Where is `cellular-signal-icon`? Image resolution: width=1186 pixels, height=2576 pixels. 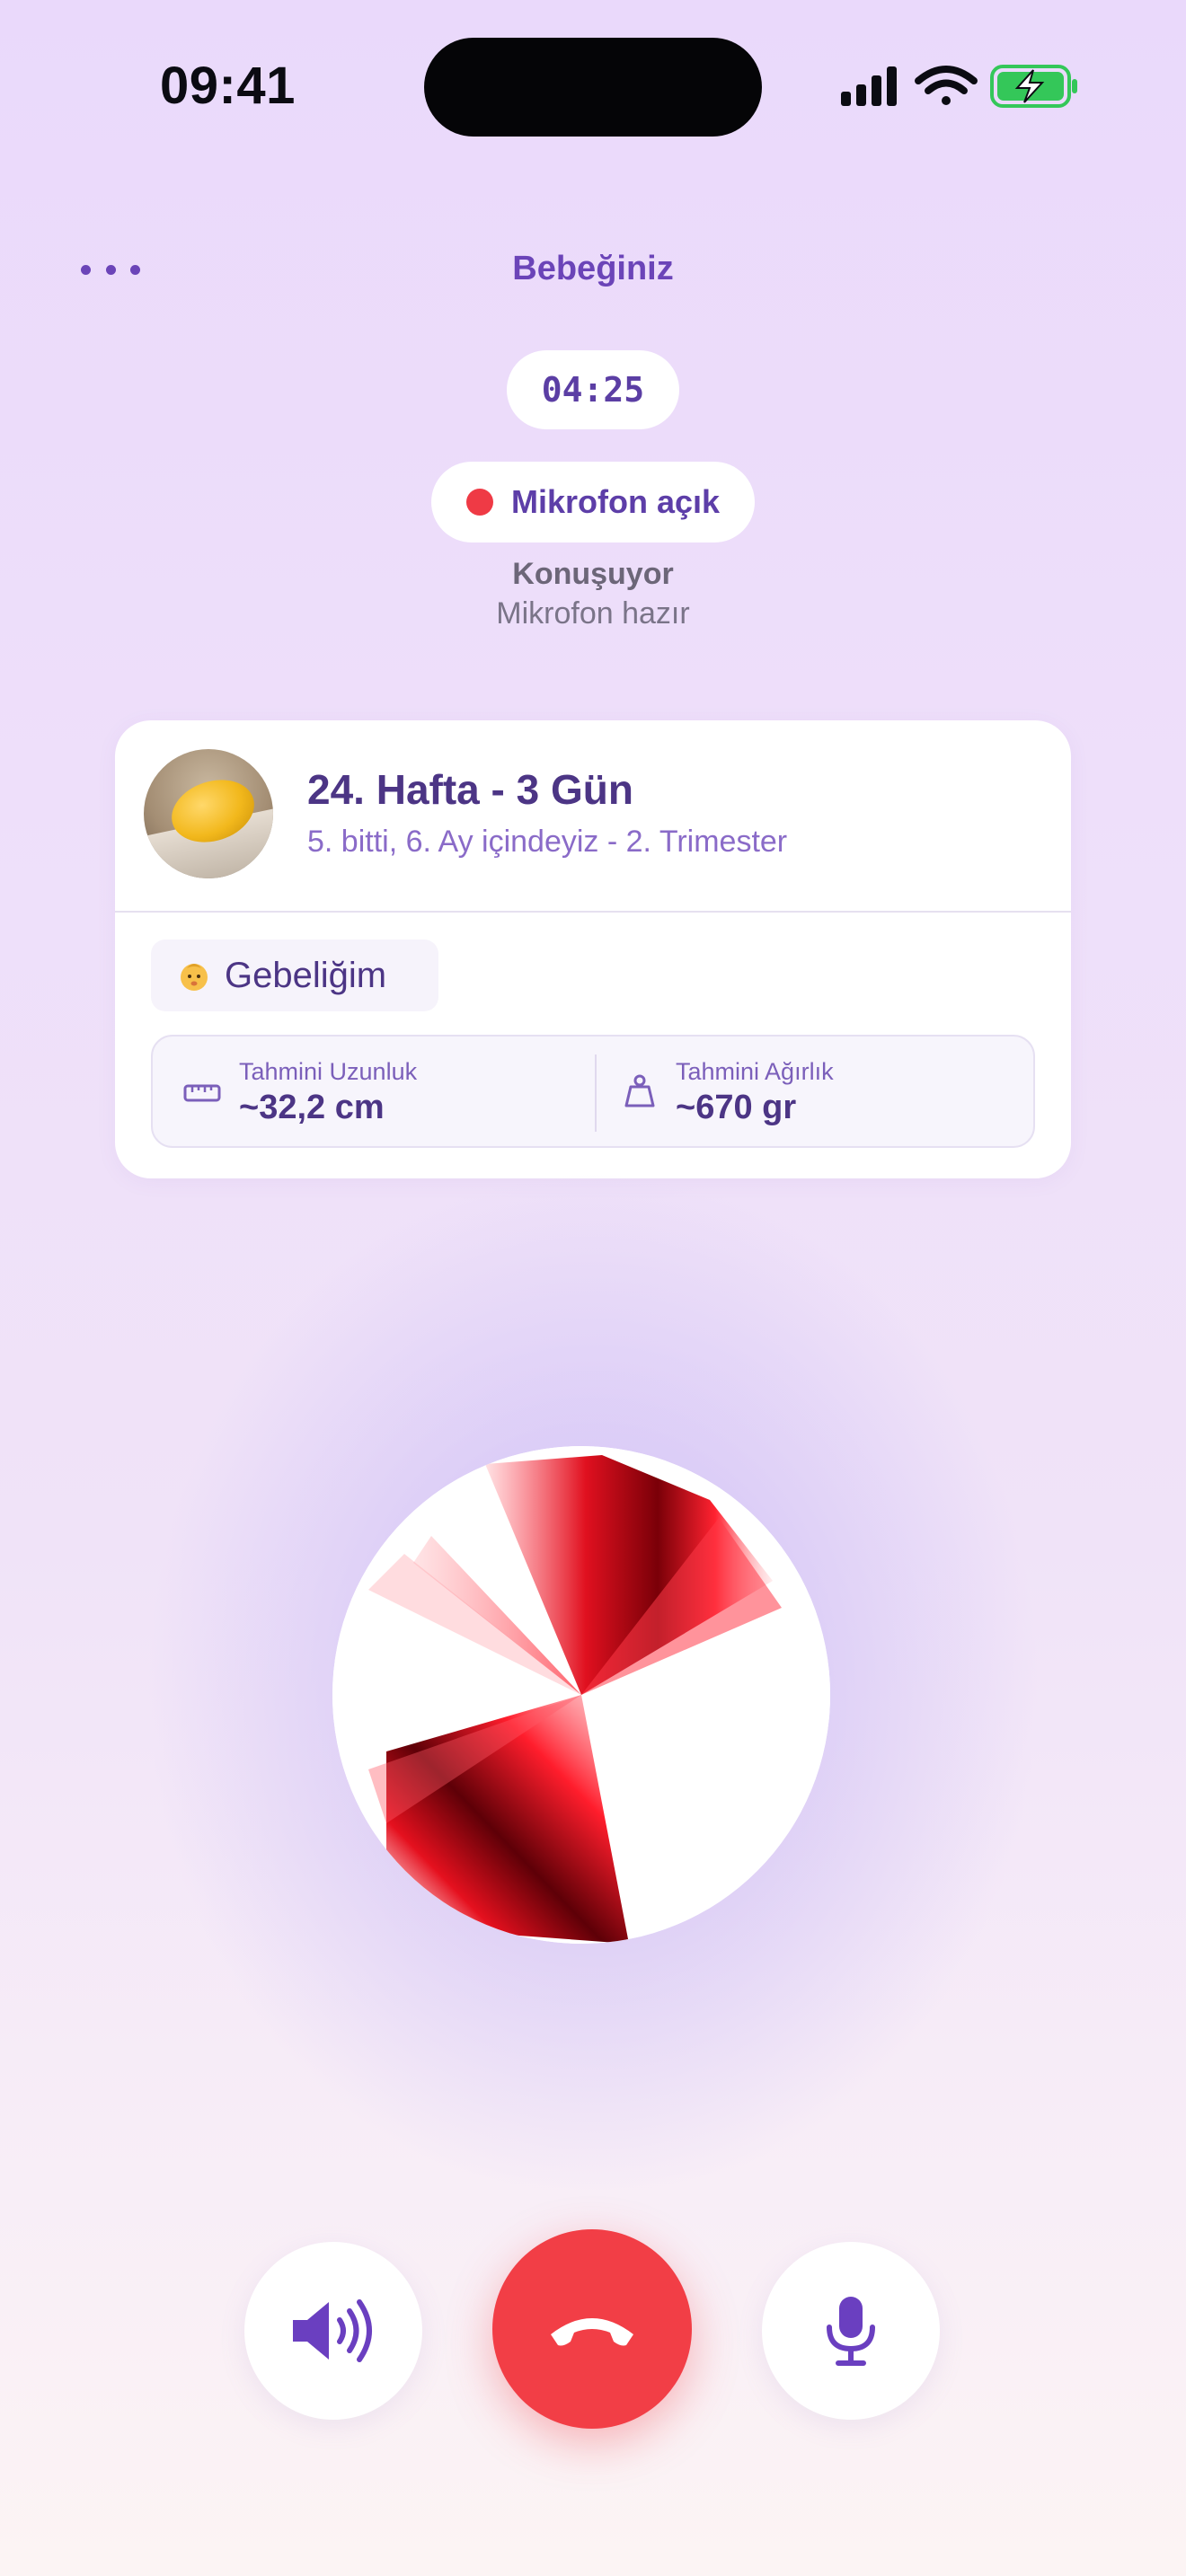
cellular-signal-icon is located at coordinates (869, 86).